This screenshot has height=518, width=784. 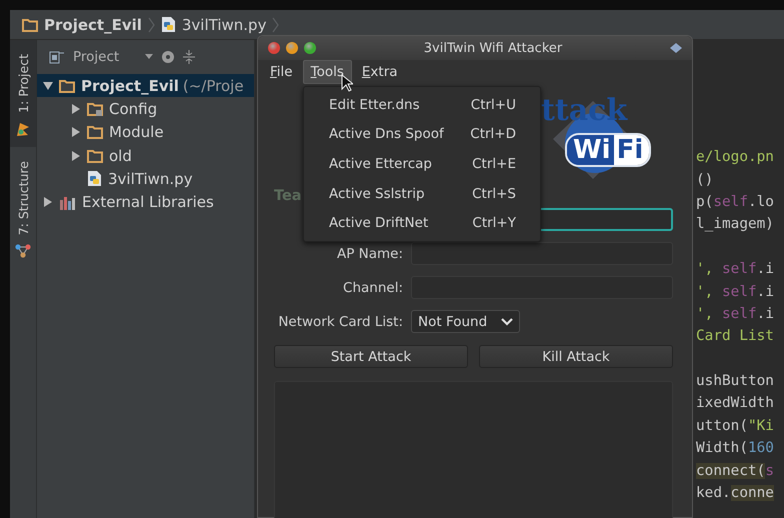 What do you see at coordinates (149, 57) in the screenshot?
I see `dropdown-caret-icon` at bounding box center [149, 57].